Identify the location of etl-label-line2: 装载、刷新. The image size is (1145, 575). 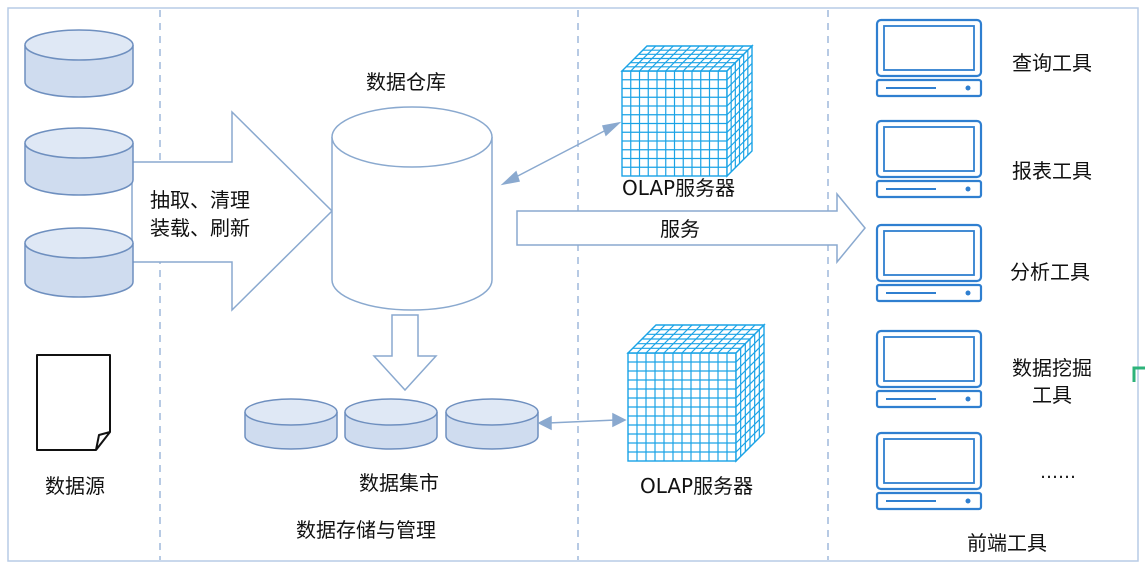
(200, 228).